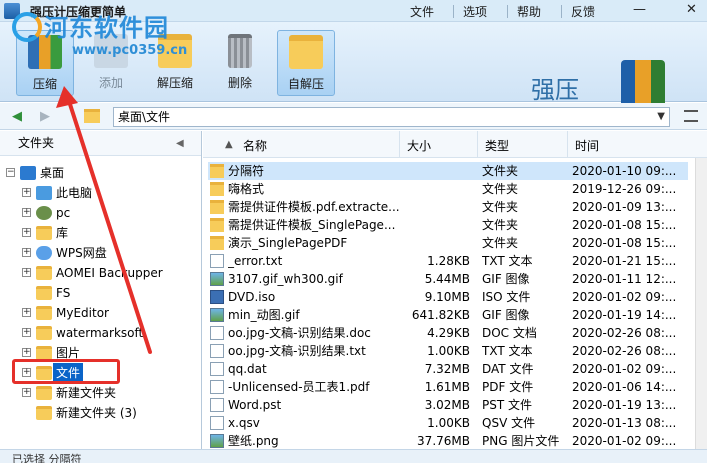 This screenshot has width=707, height=463. I want to click on desktop-icon, so click(28, 173).